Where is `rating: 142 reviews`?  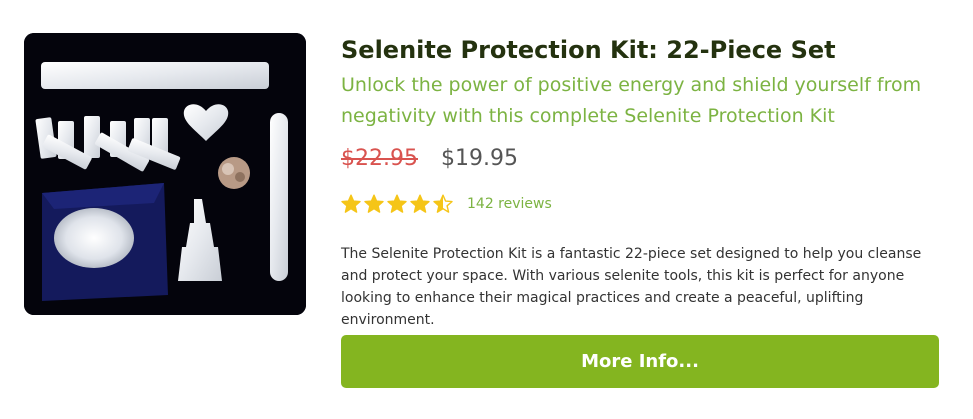
rating: 142 reviews is located at coordinates (446, 204).